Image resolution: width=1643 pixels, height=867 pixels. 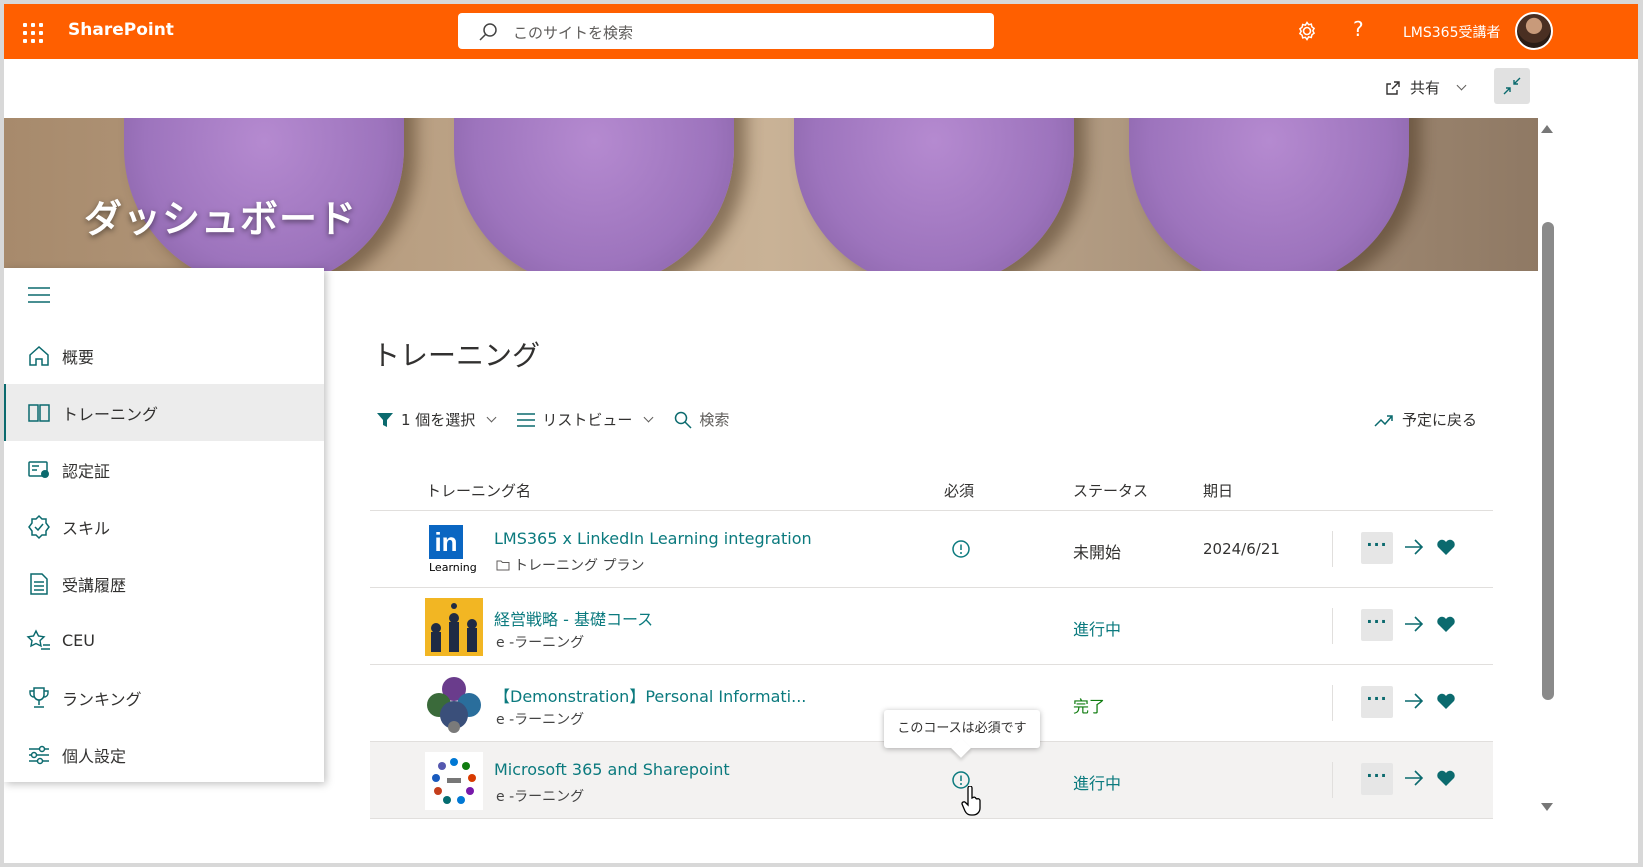 What do you see at coordinates (1425, 87) in the screenshot?
I see `share-button: 共有` at bounding box center [1425, 87].